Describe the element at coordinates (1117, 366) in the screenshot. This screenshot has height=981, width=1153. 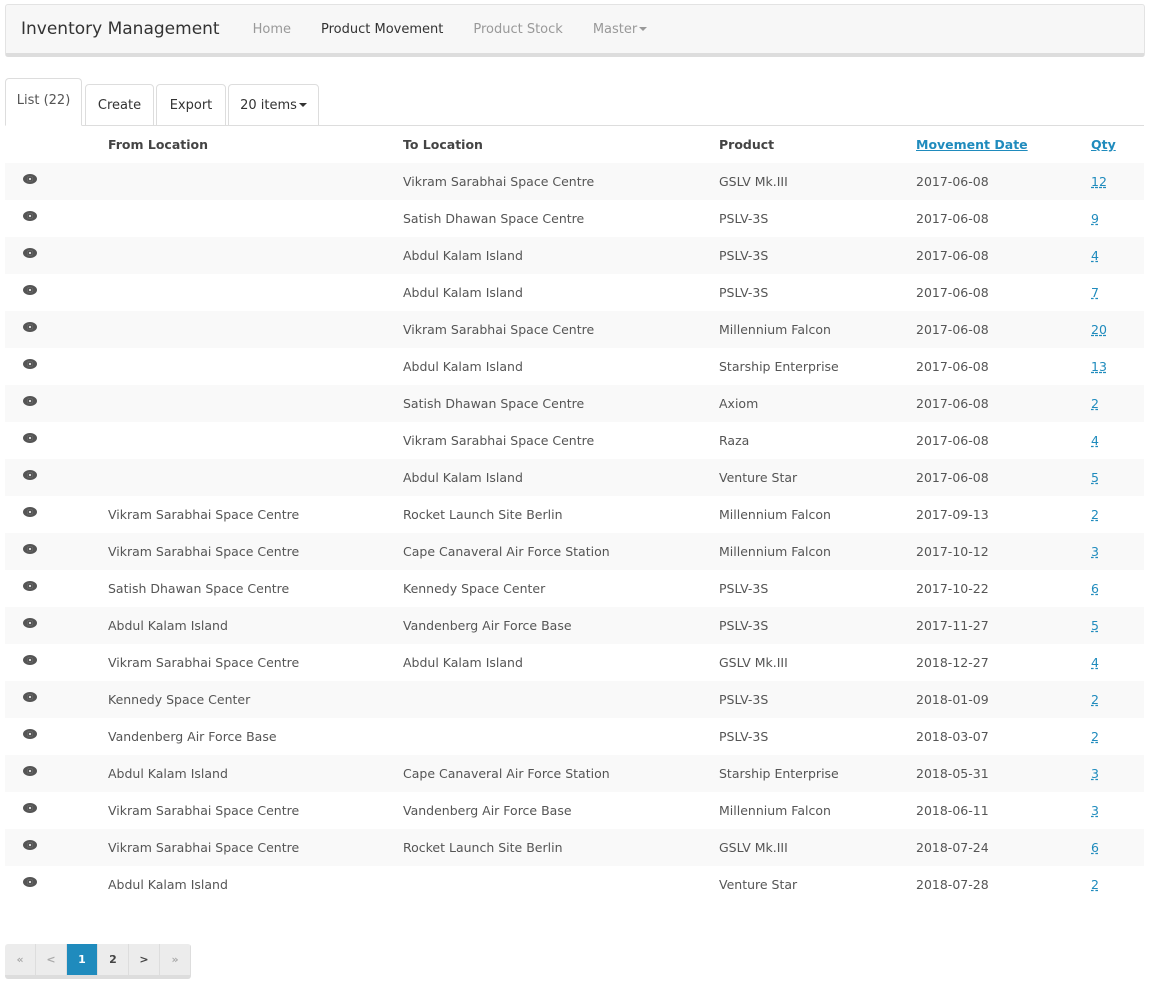
I see `qty-cell: 13` at that location.